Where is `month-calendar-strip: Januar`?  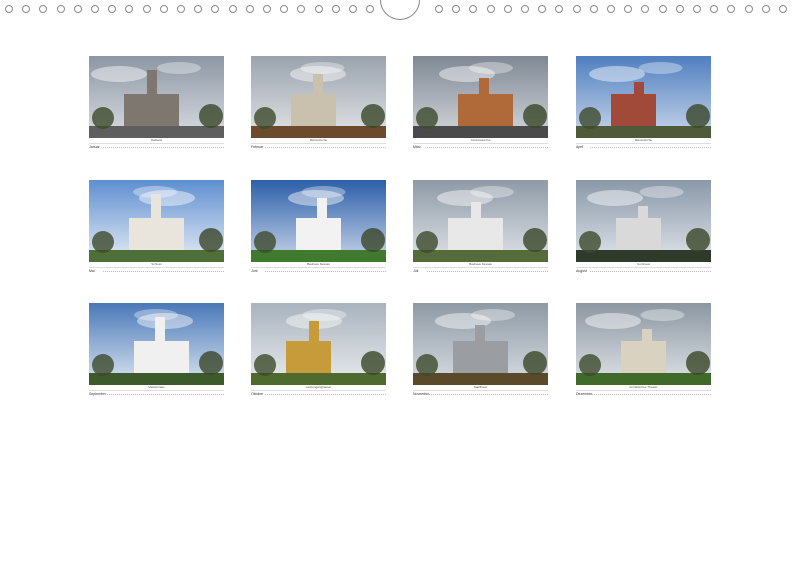 month-calendar-strip: Januar is located at coordinates (156, 146).